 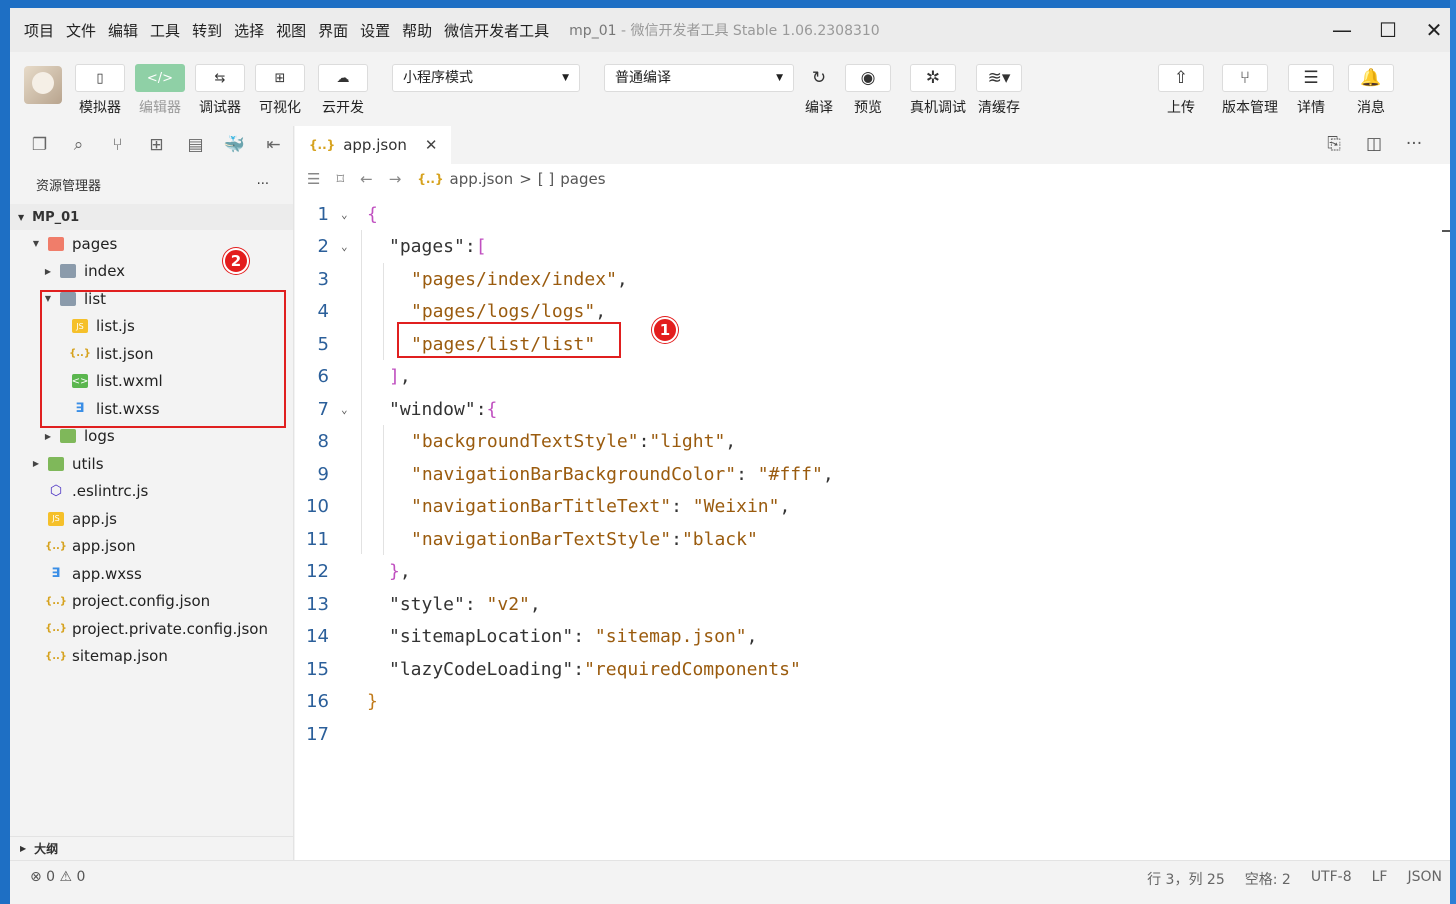 What do you see at coordinates (151, 657) in the screenshot?
I see `tree-item: {..} sitemap.json` at bounding box center [151, 657].